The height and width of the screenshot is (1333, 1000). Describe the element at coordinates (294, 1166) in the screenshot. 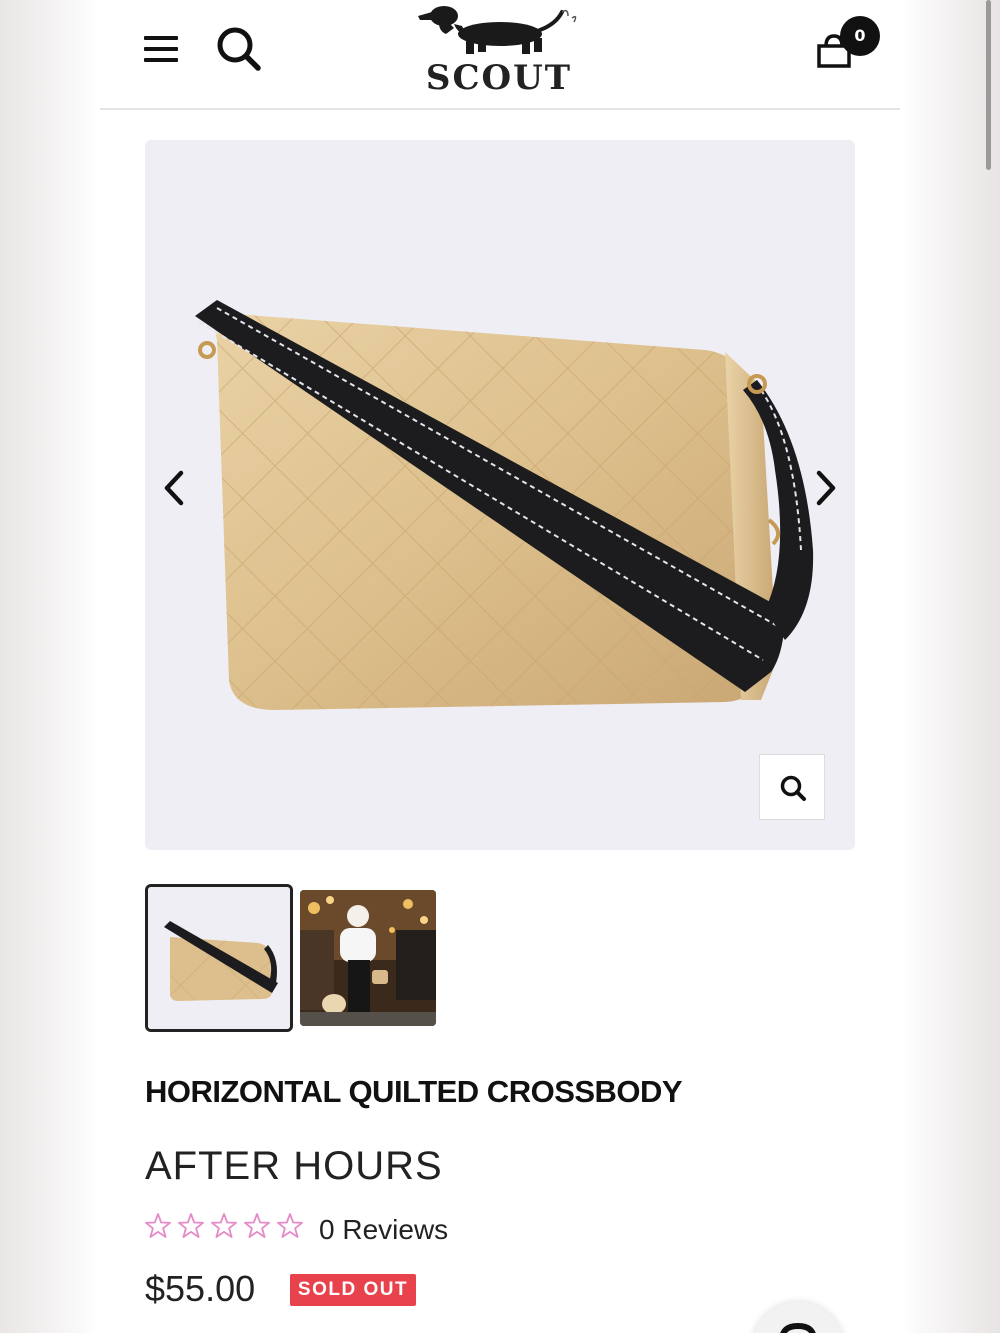

I see `product-variant: AFTER HOURS` at that location.